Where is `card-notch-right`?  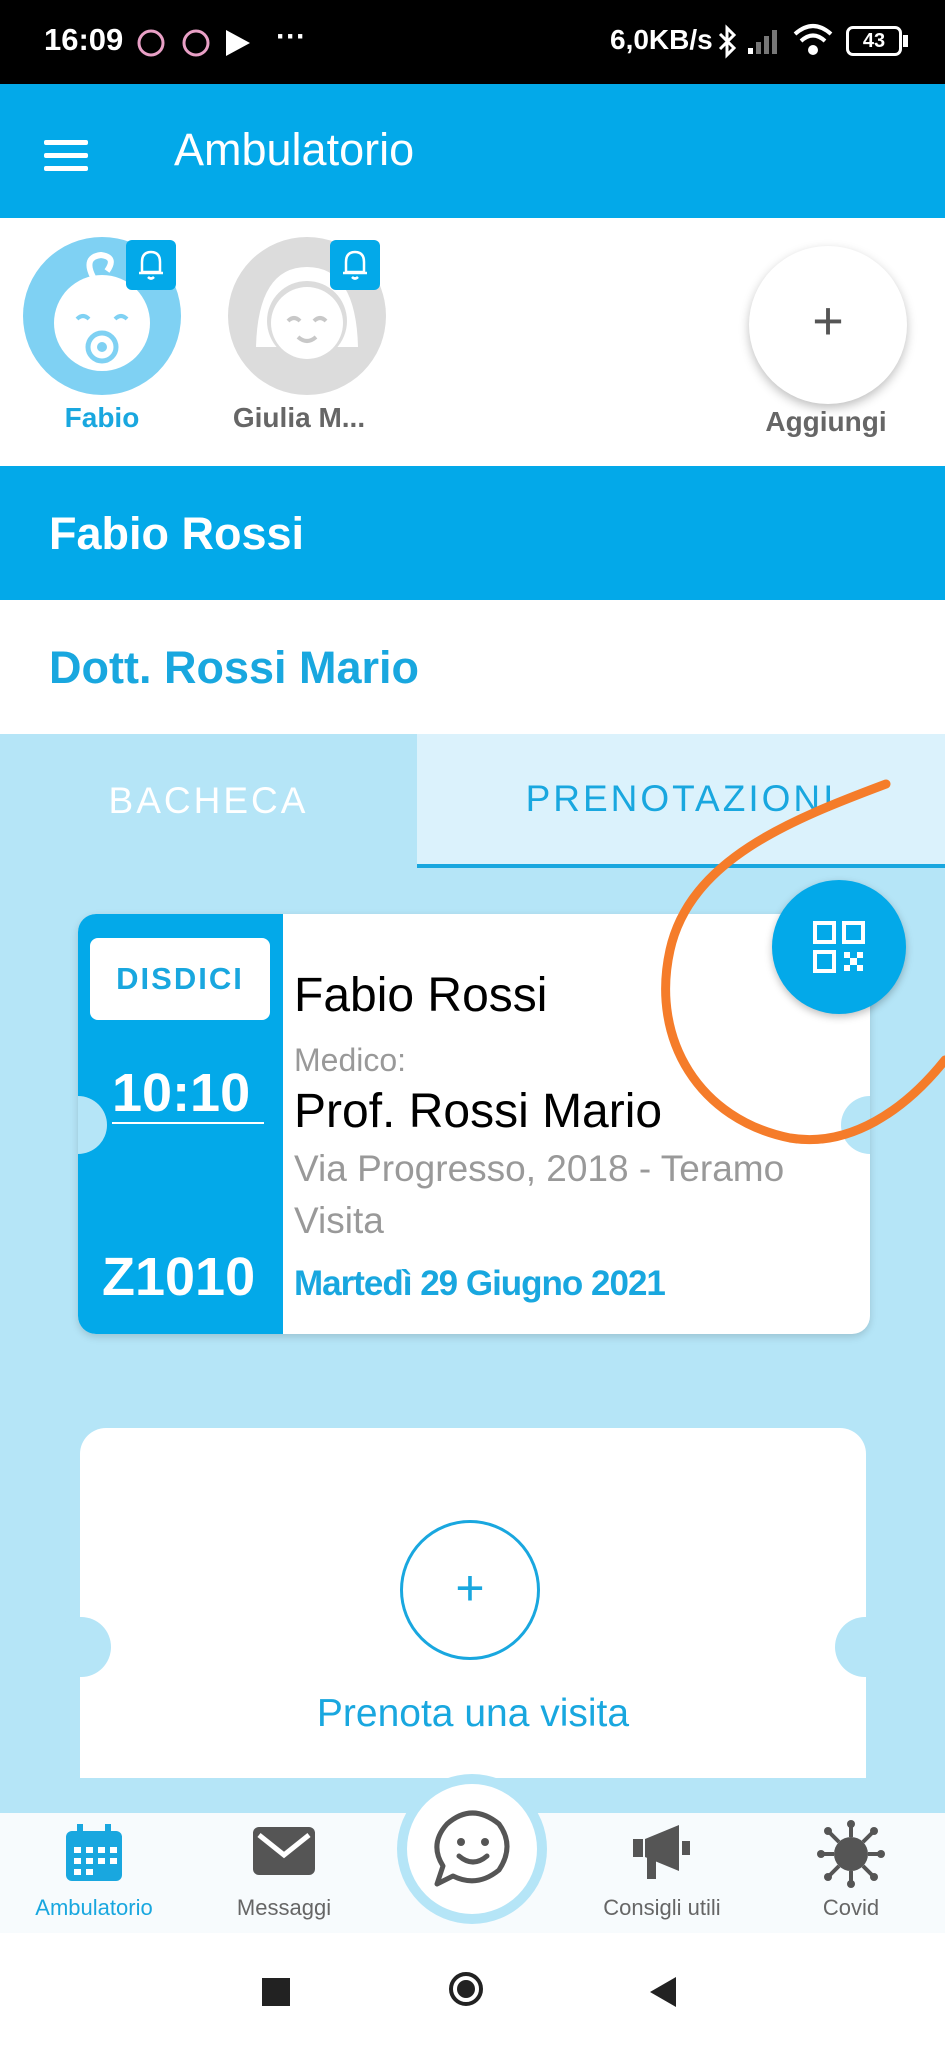
card-notch-right is located at coordinates (865, 1647).